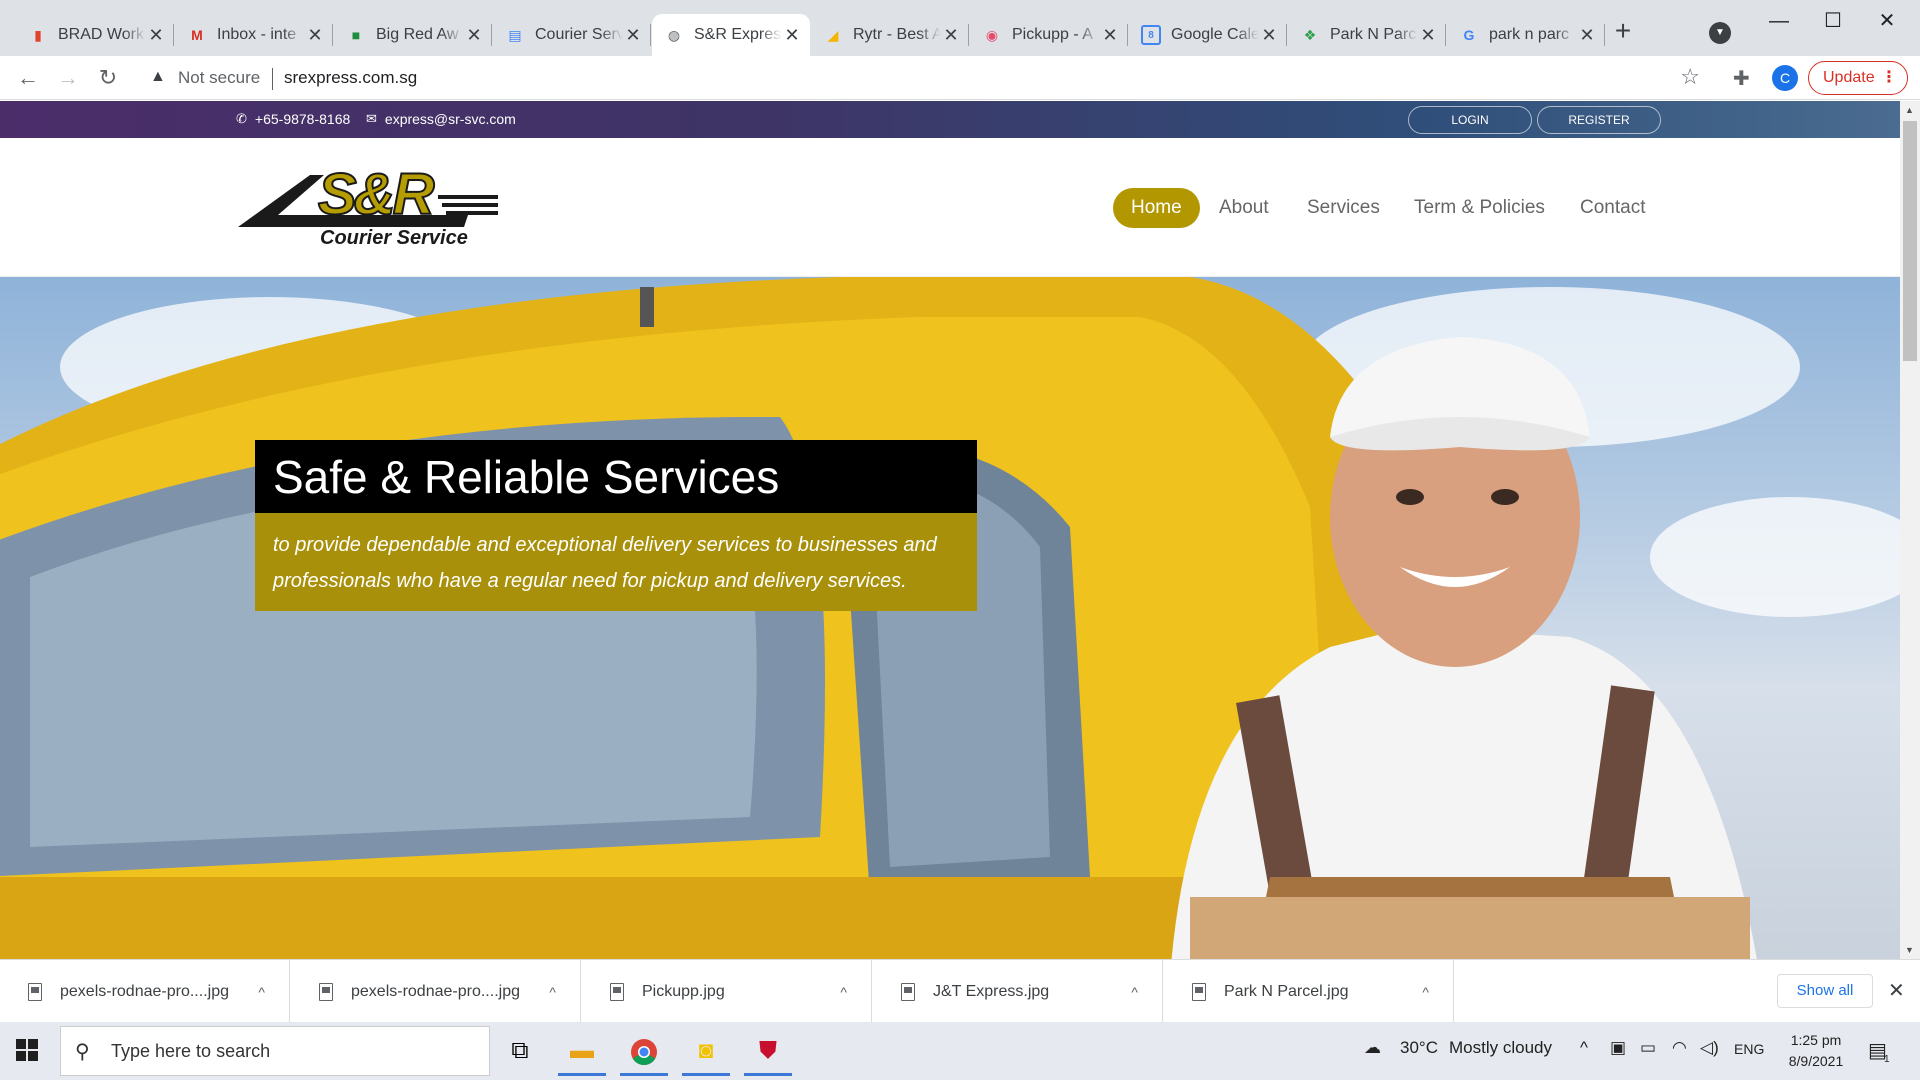  Describe the element at coordinates (1910, 241) in the screenshot. I see `scrollbar-thumb` at that location.